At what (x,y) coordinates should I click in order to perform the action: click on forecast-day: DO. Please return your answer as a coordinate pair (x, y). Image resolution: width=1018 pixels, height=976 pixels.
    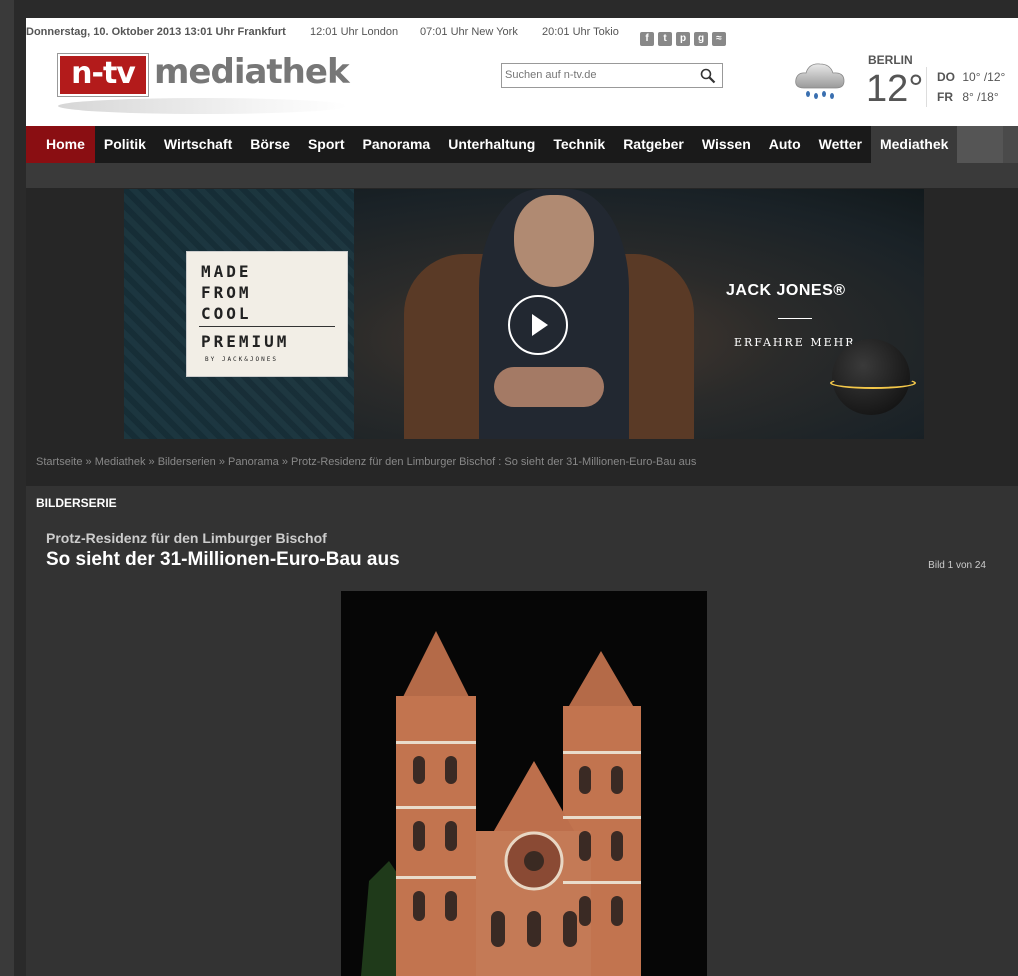
    Looking at the image, I should click on (946, 77).